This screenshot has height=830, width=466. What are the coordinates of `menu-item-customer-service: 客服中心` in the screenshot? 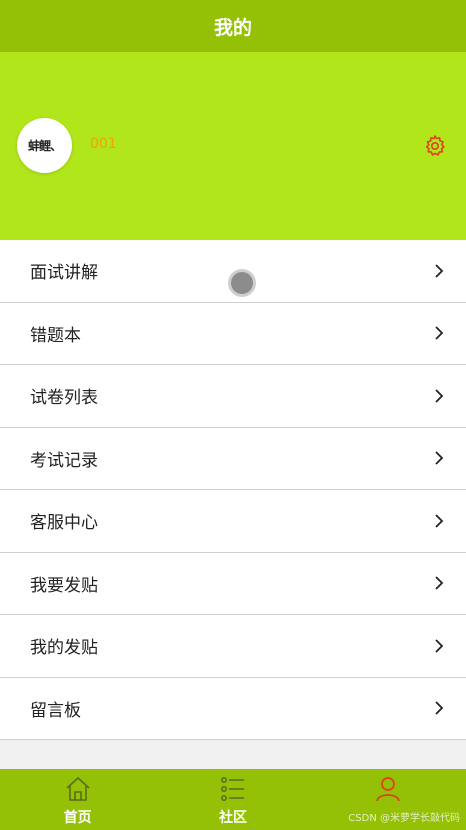 It's located at (233, 521).